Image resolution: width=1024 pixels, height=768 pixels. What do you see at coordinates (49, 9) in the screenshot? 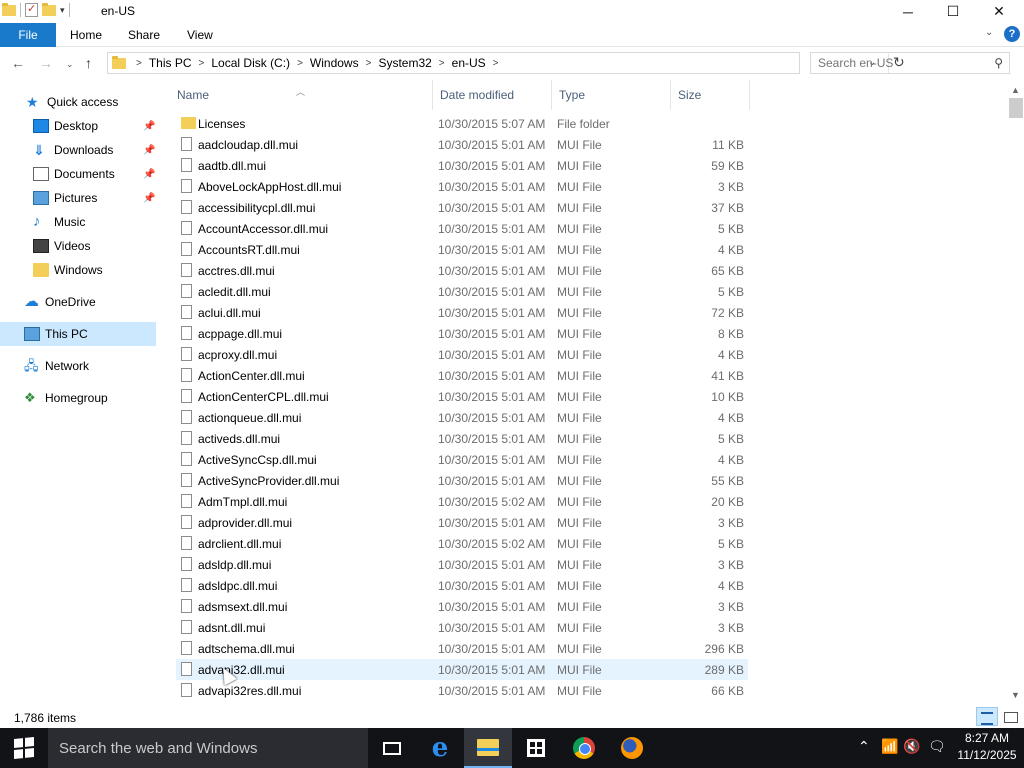
I see `new-folder-icon` at bounding box center [49, 9].